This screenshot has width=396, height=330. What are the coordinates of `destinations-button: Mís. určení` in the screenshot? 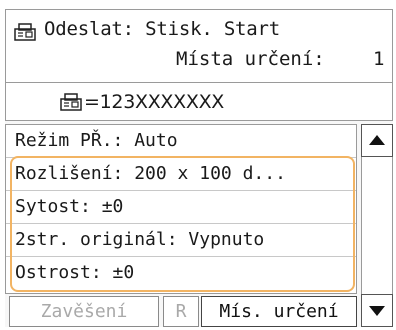 It's located at (279, 311).